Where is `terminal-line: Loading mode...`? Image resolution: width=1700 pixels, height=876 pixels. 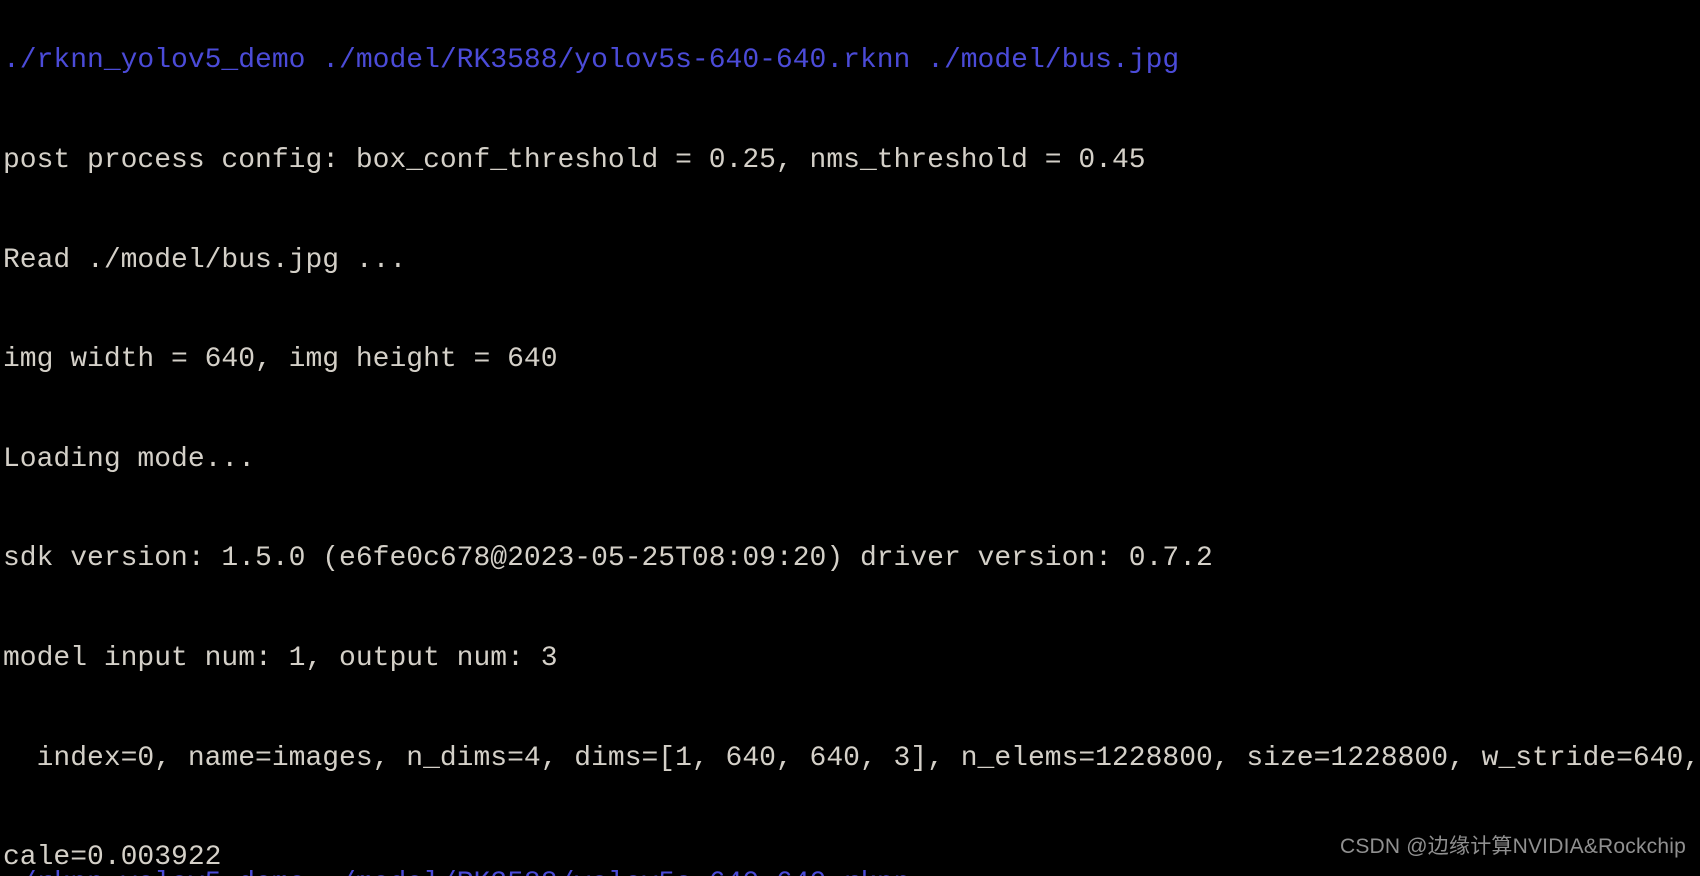
terminal-line: Loading mode... is located at coordinates (129, 459).